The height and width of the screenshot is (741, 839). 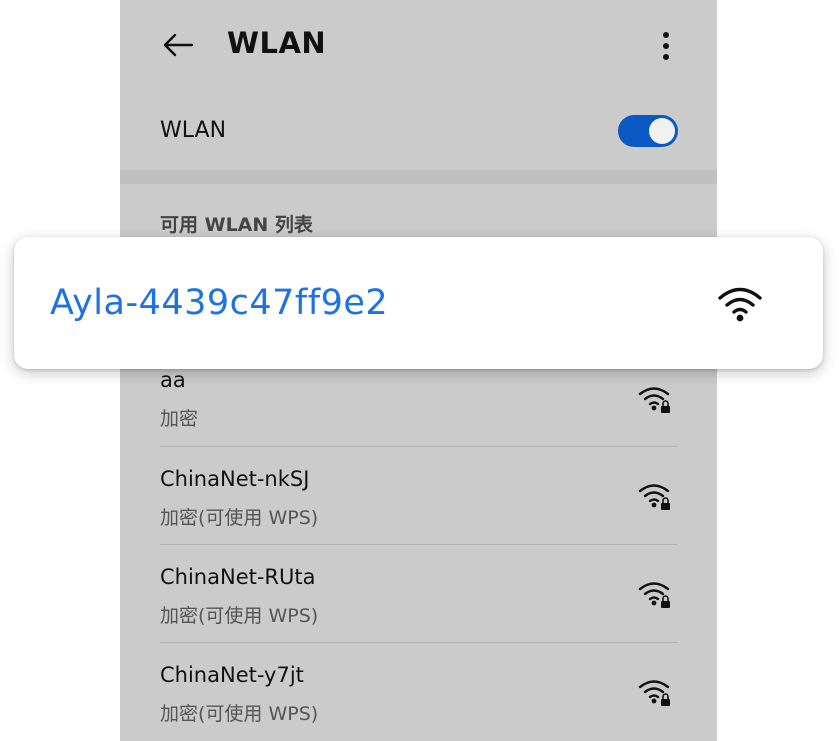 What do you see at coordinates (232, 675) in the screenshot?
I see `network-name: ChinaNet-y7jt` at bounding box center [232, 675].